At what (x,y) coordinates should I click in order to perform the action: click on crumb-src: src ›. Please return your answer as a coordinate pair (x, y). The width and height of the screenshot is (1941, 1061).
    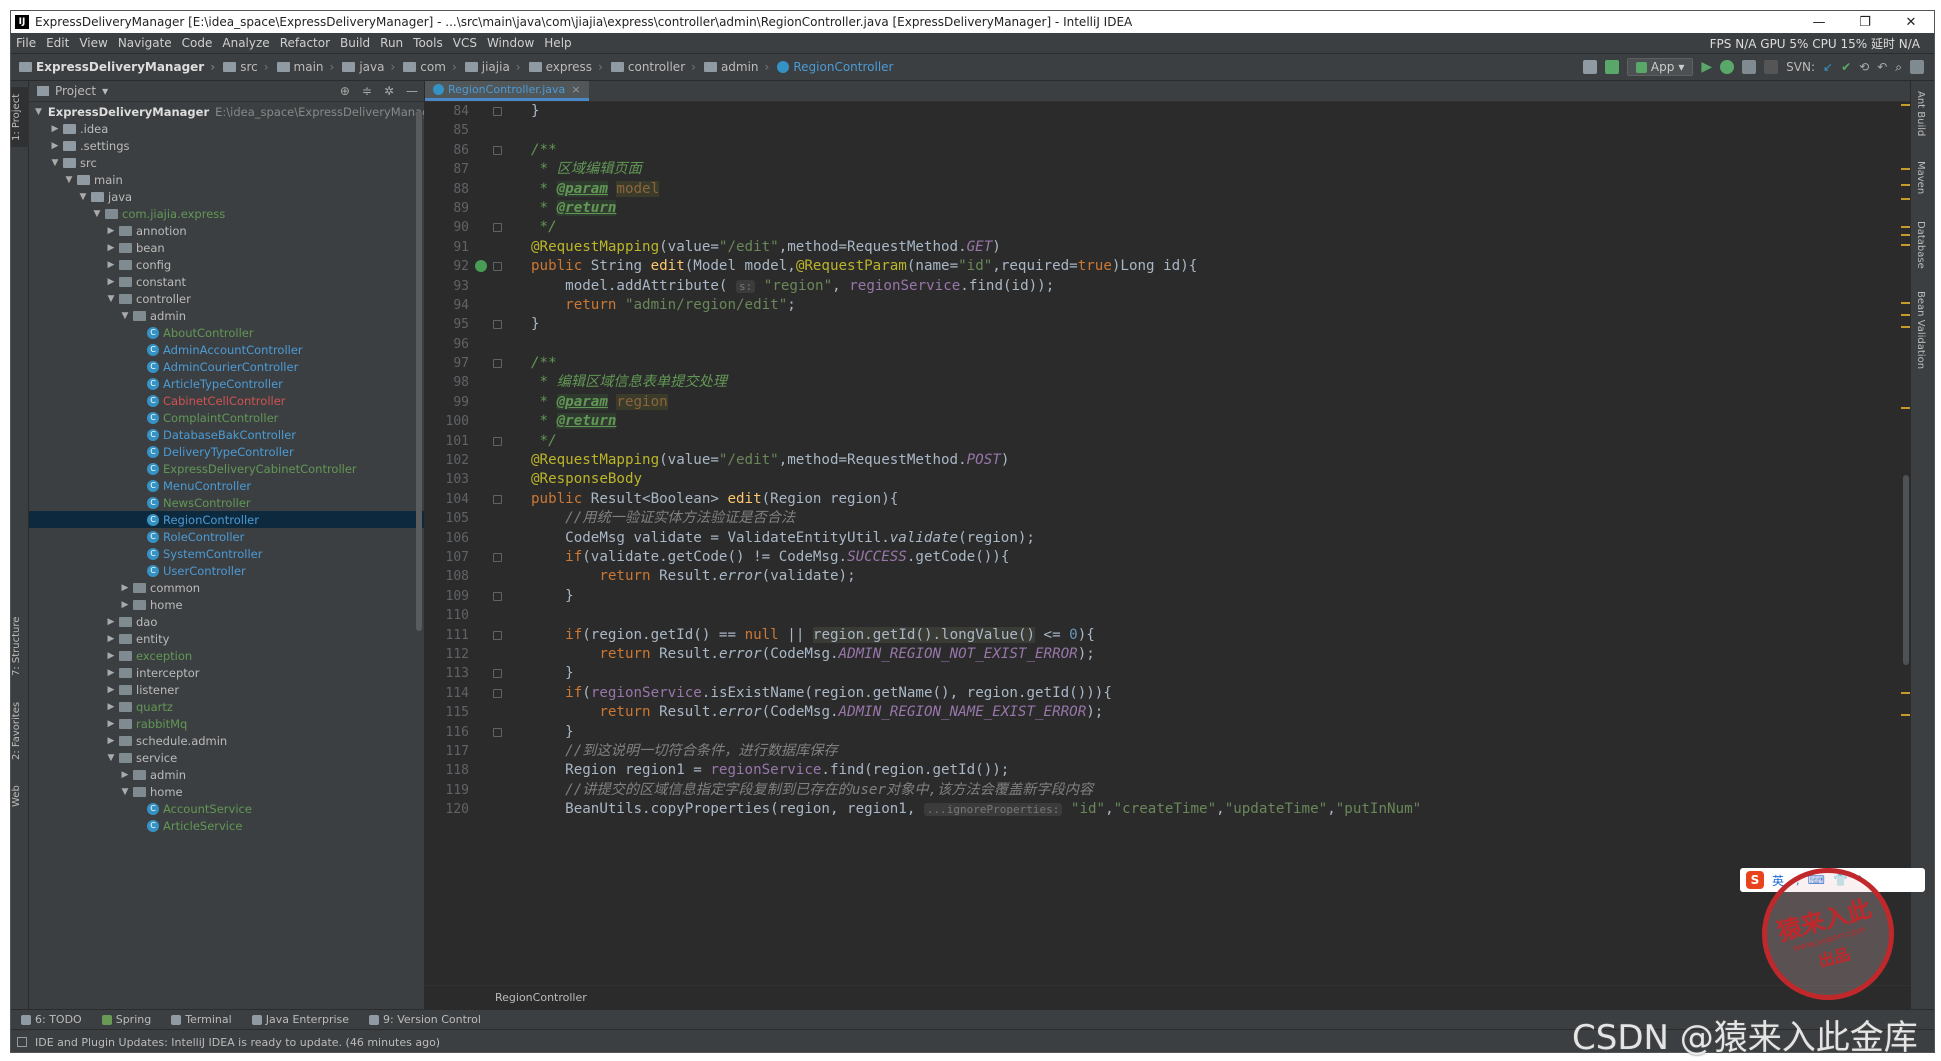
    Looking at the image, I should click on (245, 67).